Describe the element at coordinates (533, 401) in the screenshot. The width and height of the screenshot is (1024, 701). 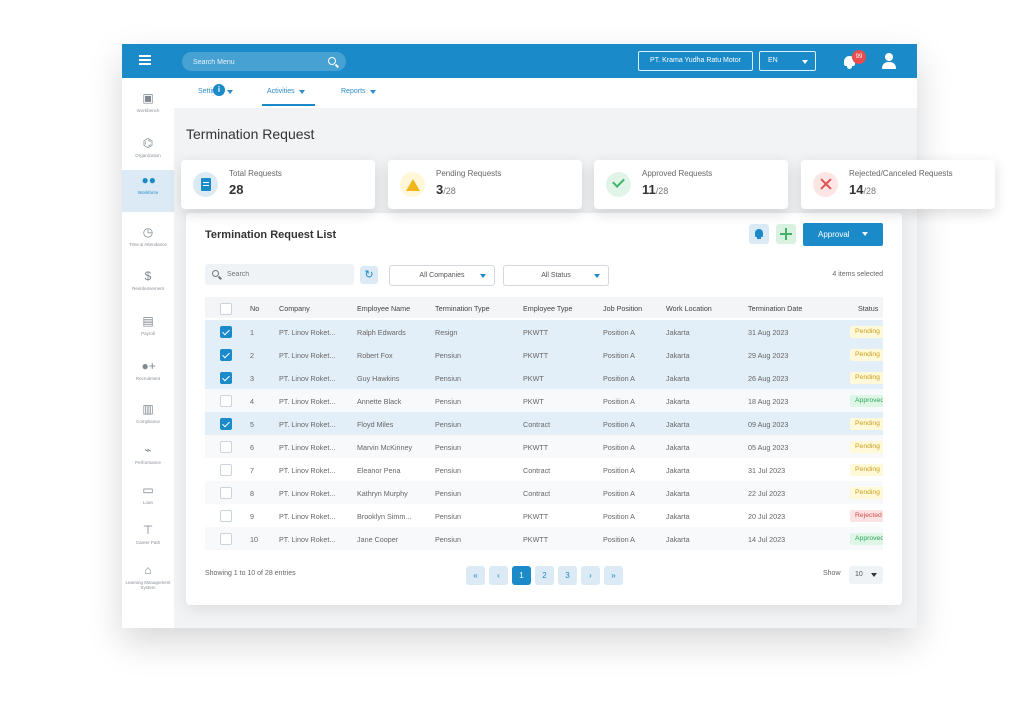
I see `employee-type-cell: PKWT` at that location.